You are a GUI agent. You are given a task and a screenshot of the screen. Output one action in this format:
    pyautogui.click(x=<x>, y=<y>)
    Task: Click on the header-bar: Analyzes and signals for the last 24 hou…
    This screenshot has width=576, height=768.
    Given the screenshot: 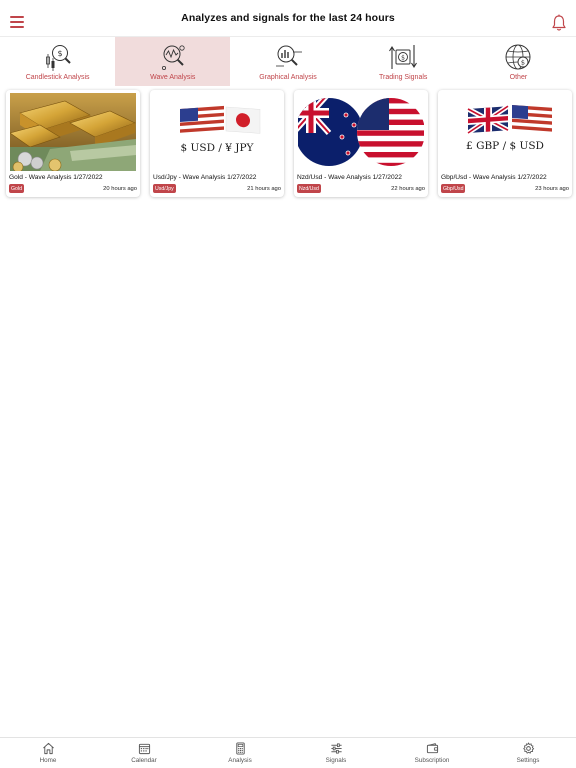 What is the action you would take?
    pyautogui.click(x=288, y=18)
    